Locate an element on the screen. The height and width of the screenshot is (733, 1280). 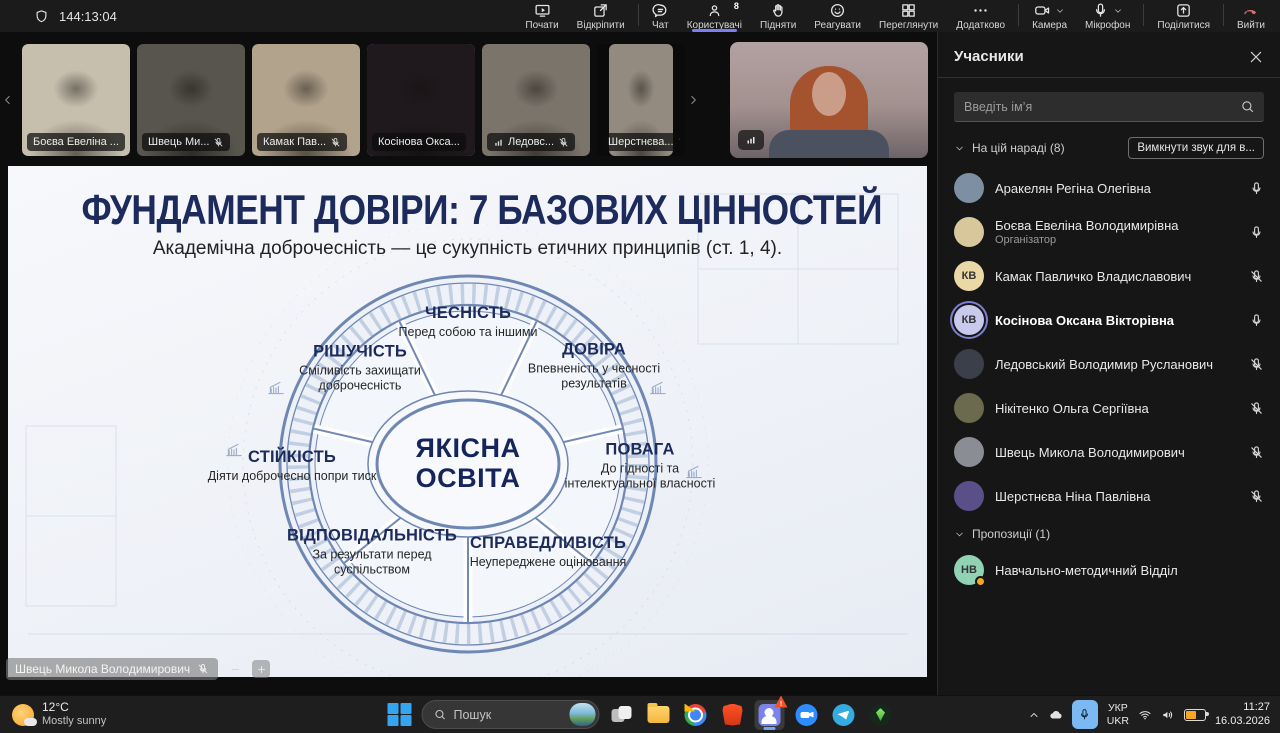
volume-icon is located at coordinates (1168, 715).